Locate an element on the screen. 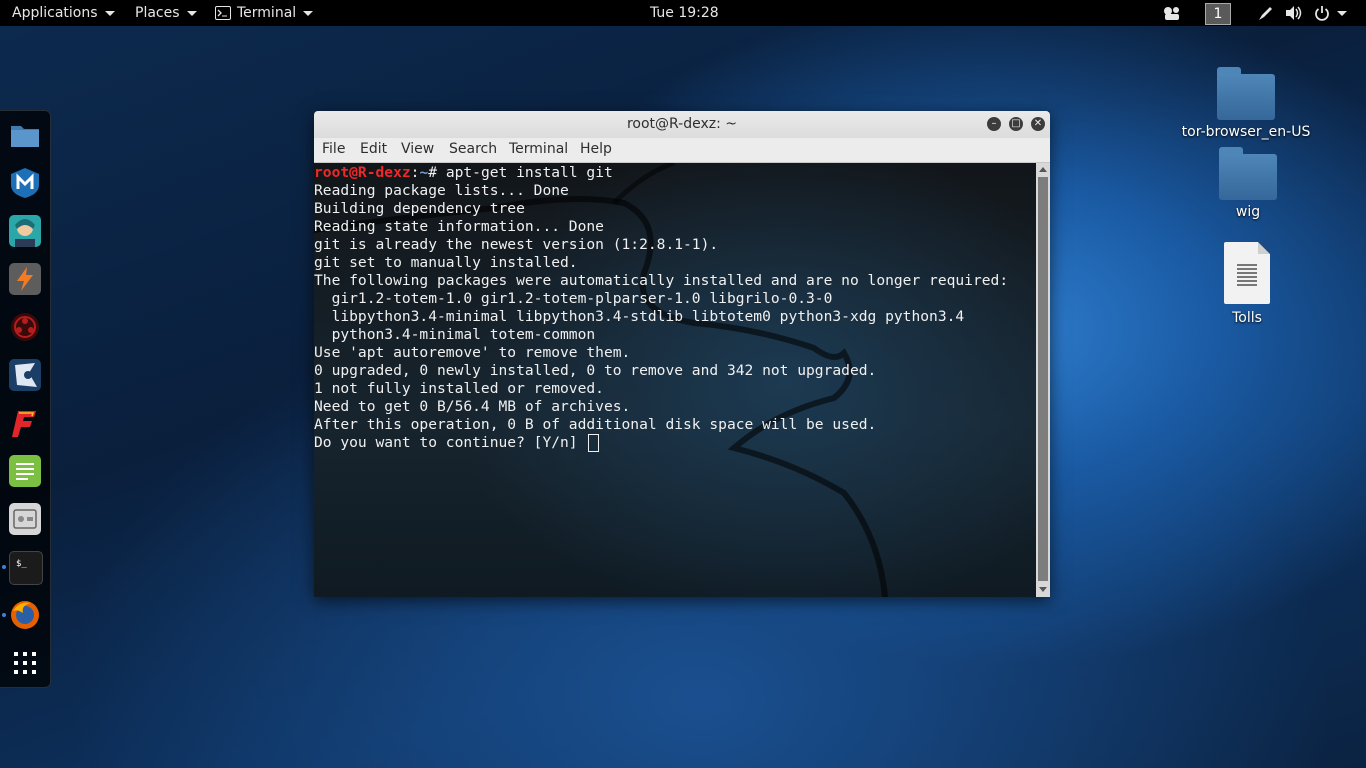  scrollbar is located at coordinates (1043, 380).